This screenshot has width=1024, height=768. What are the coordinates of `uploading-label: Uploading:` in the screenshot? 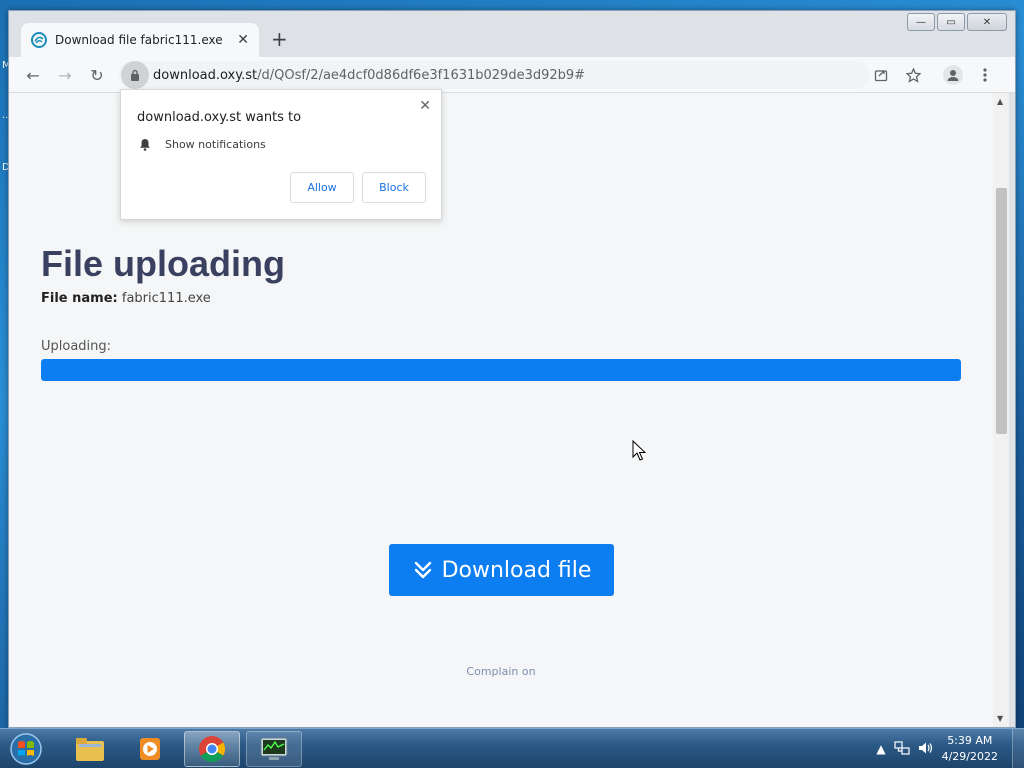 It's located at (76, 346).